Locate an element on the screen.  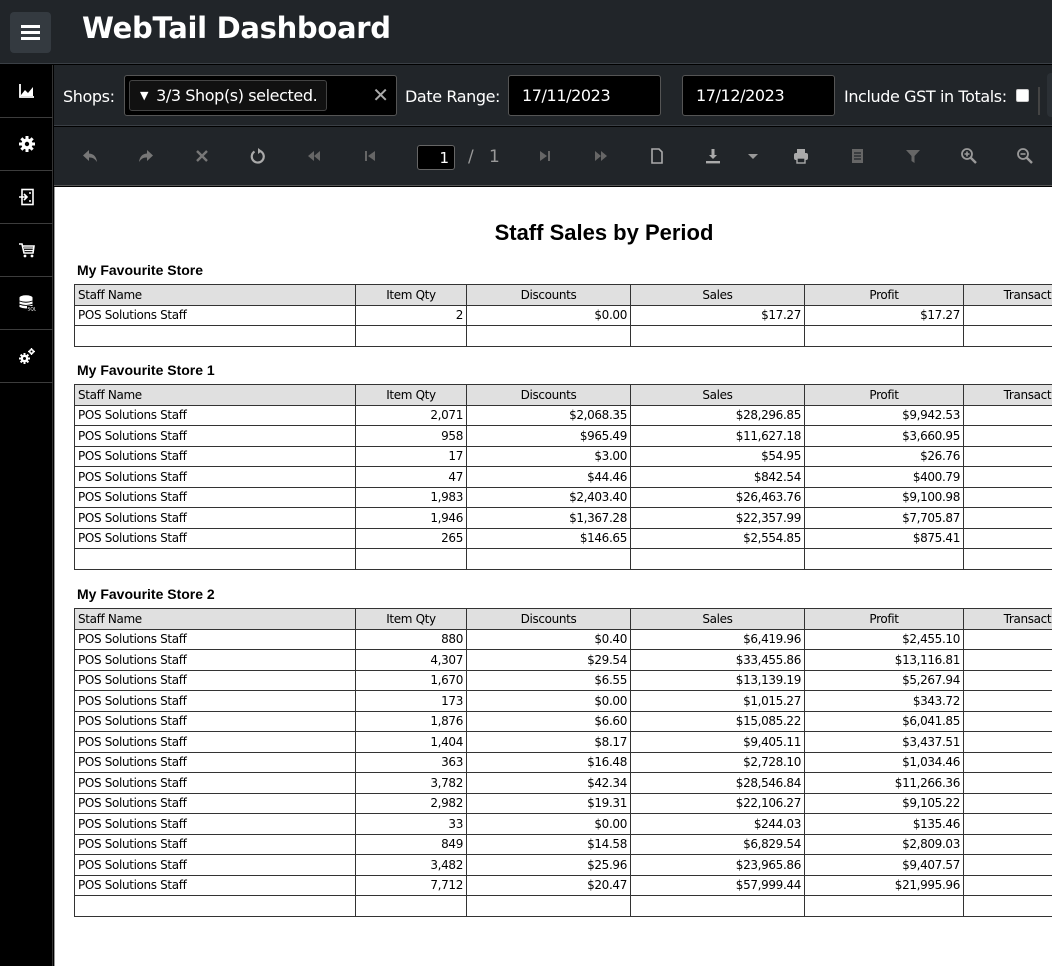
total-pages: 1 is located at coordinates (494, 157).